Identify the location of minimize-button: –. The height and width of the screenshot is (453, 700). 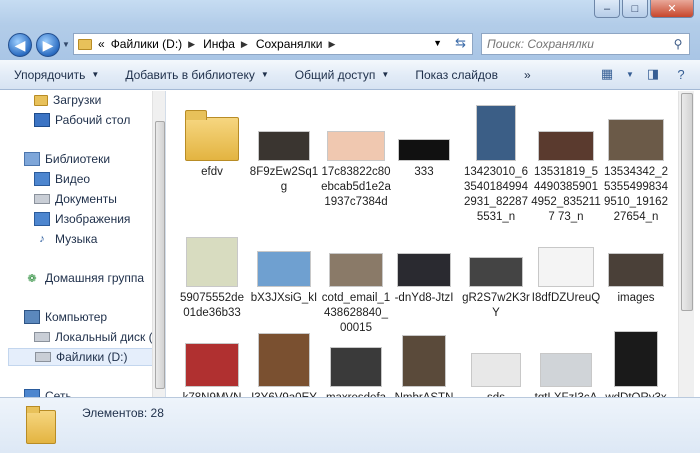
(607, 9).